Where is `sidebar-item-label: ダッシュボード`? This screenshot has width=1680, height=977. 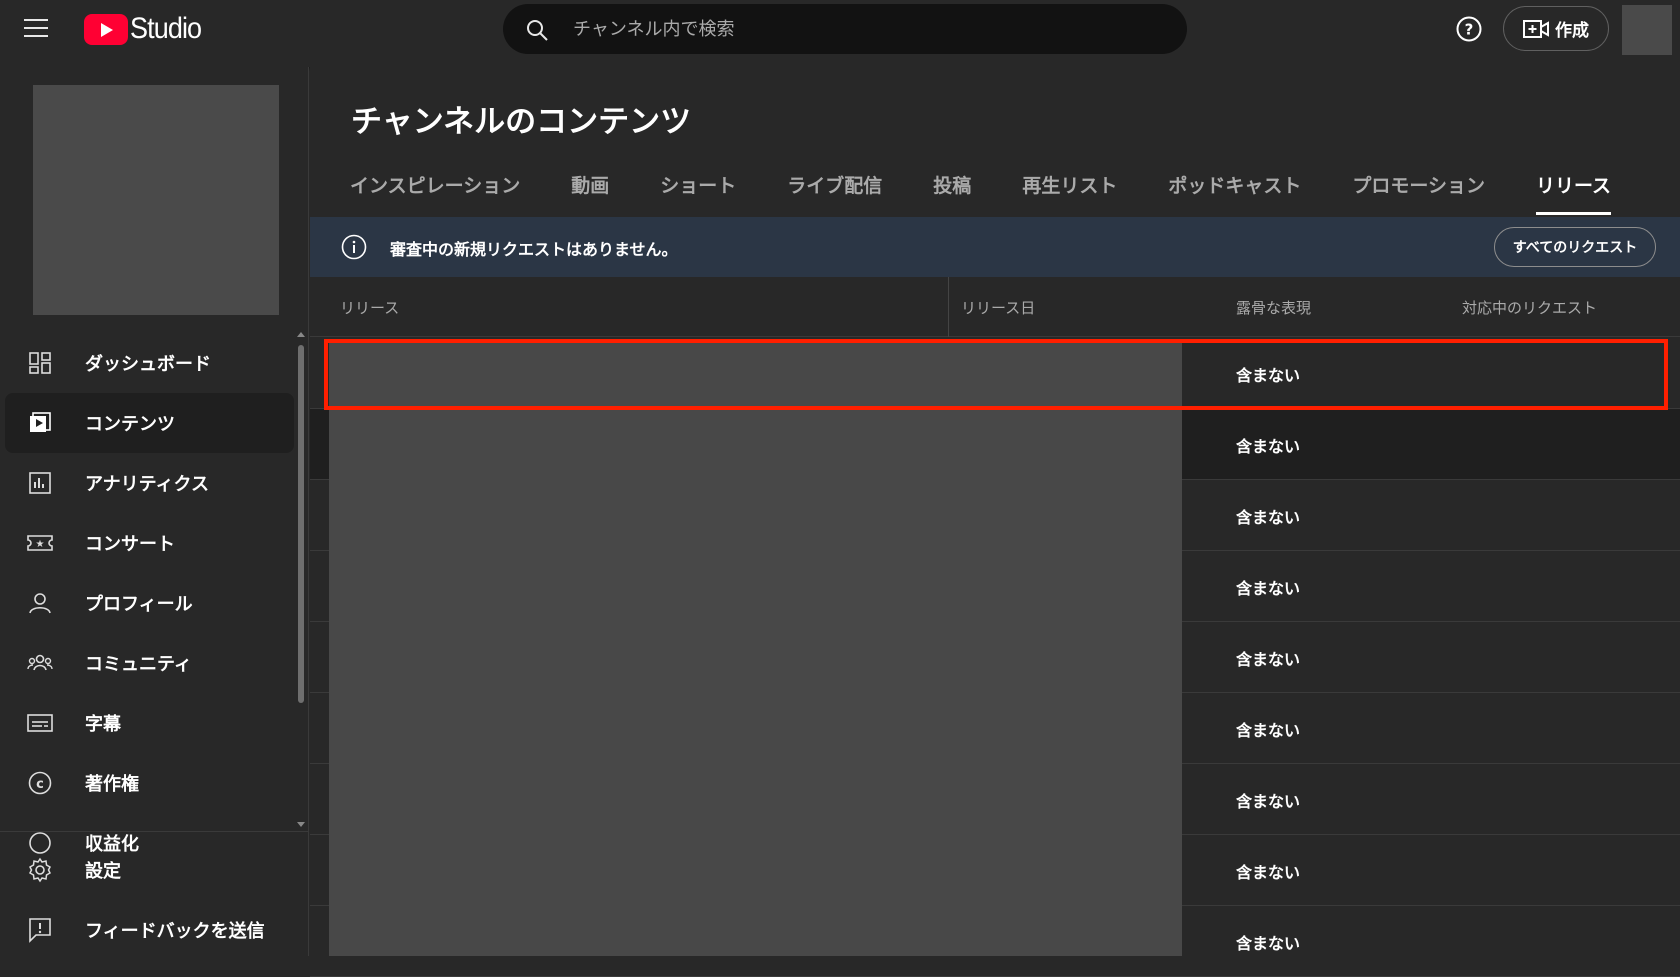 sidebar-item-label: ダッシュボード is located at coordinates (148, 364).